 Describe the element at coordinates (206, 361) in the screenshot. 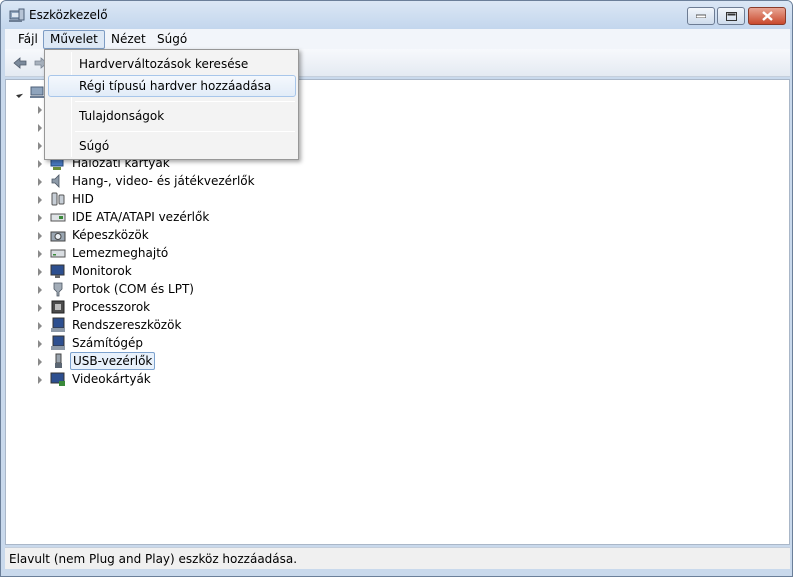

I see `tree-item: USB-vezérlők` at that location.